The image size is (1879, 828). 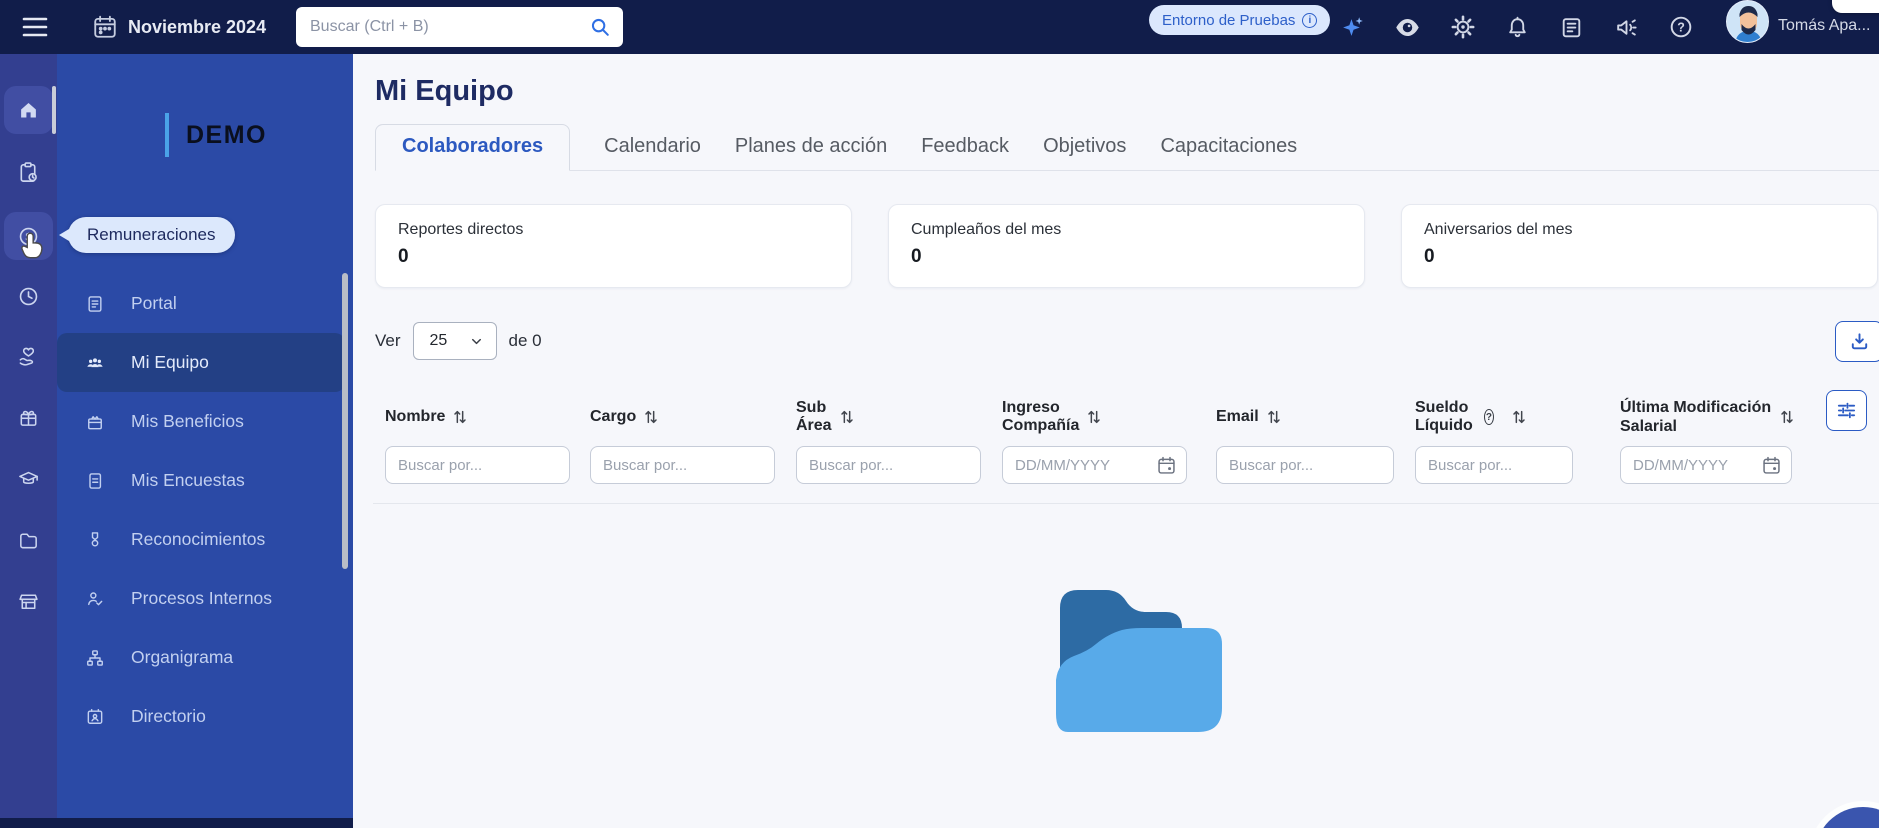 I want to click on column-header-cargo: Cargo, so click(x=624, y=417).